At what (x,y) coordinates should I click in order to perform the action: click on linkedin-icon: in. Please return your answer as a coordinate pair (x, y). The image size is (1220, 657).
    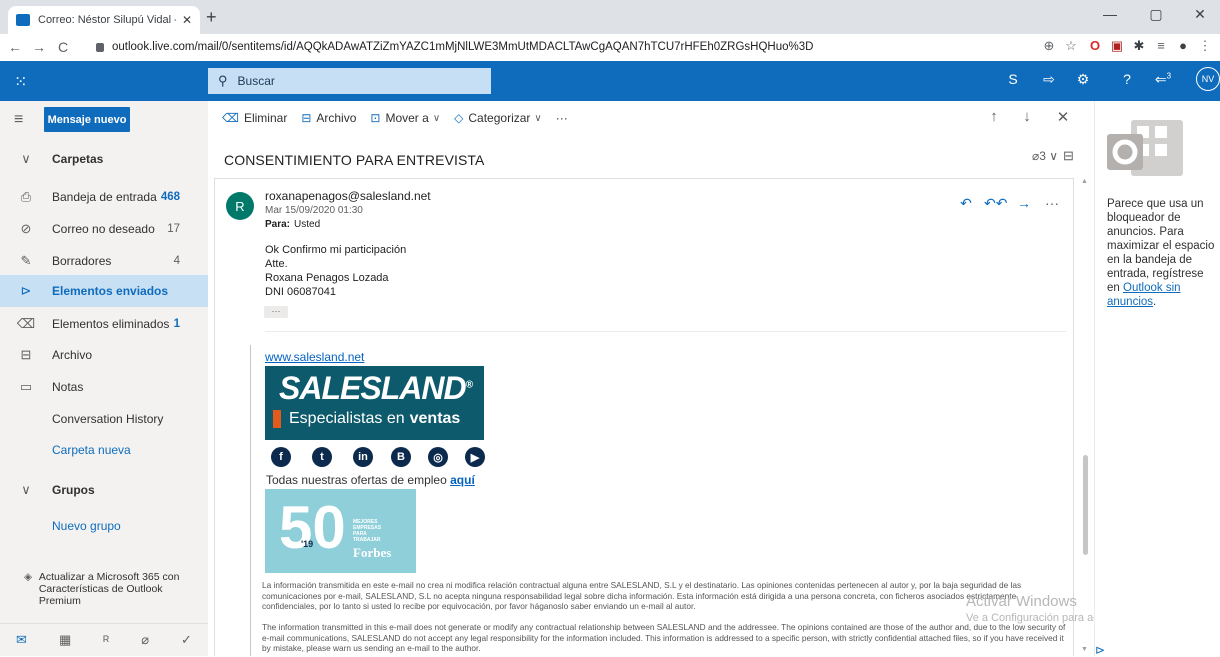
    Looking at the image, I should click on (363, 457).